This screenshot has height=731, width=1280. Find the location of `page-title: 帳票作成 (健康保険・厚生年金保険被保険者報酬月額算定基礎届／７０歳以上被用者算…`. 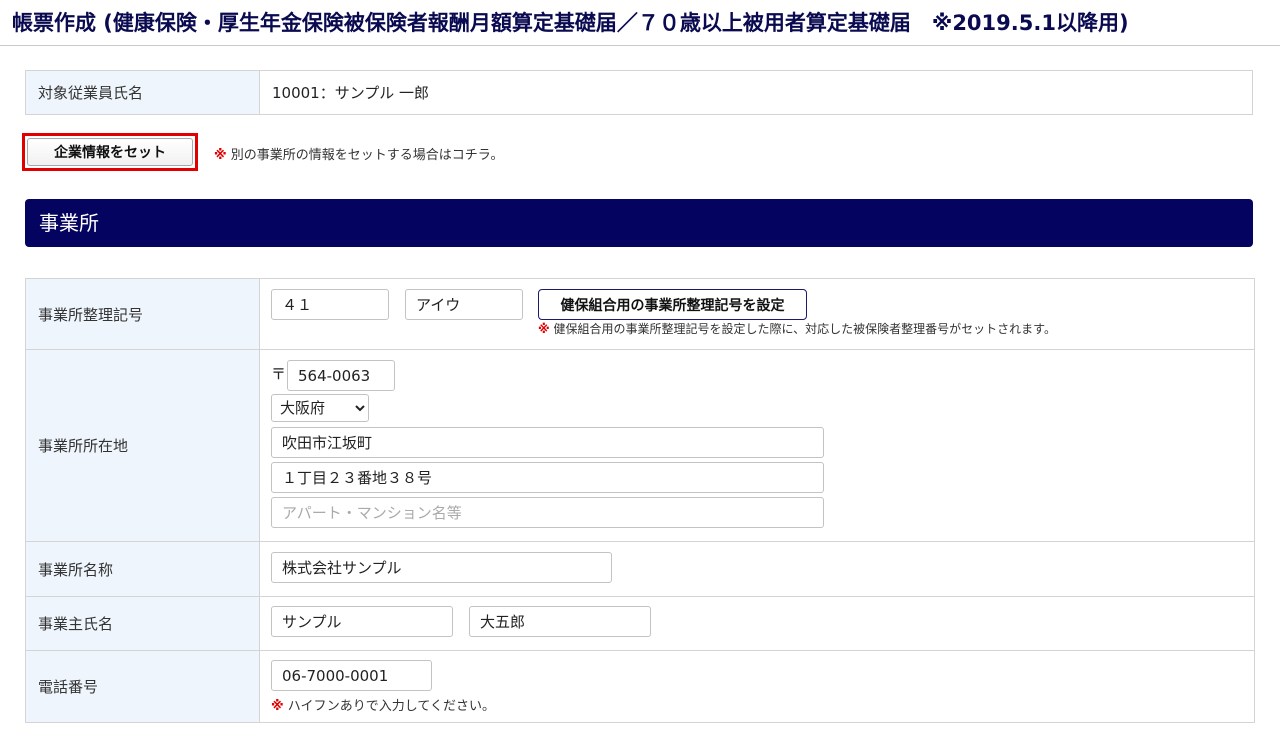

page-title: 帳票作成 (健康保険・厚生年金保険被保険者報酬月額算定基礎届／７０歳以上被用者算… is located at coordinates (640, 23).